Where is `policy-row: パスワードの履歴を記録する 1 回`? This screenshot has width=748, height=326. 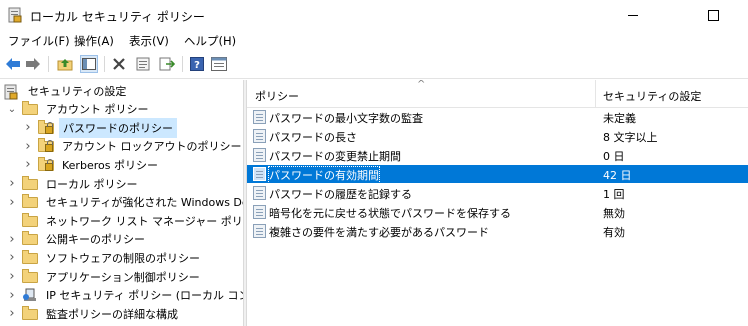
policy-row: パスワードの履歴を記録する 1 回 is located at coordinates (497, 193).